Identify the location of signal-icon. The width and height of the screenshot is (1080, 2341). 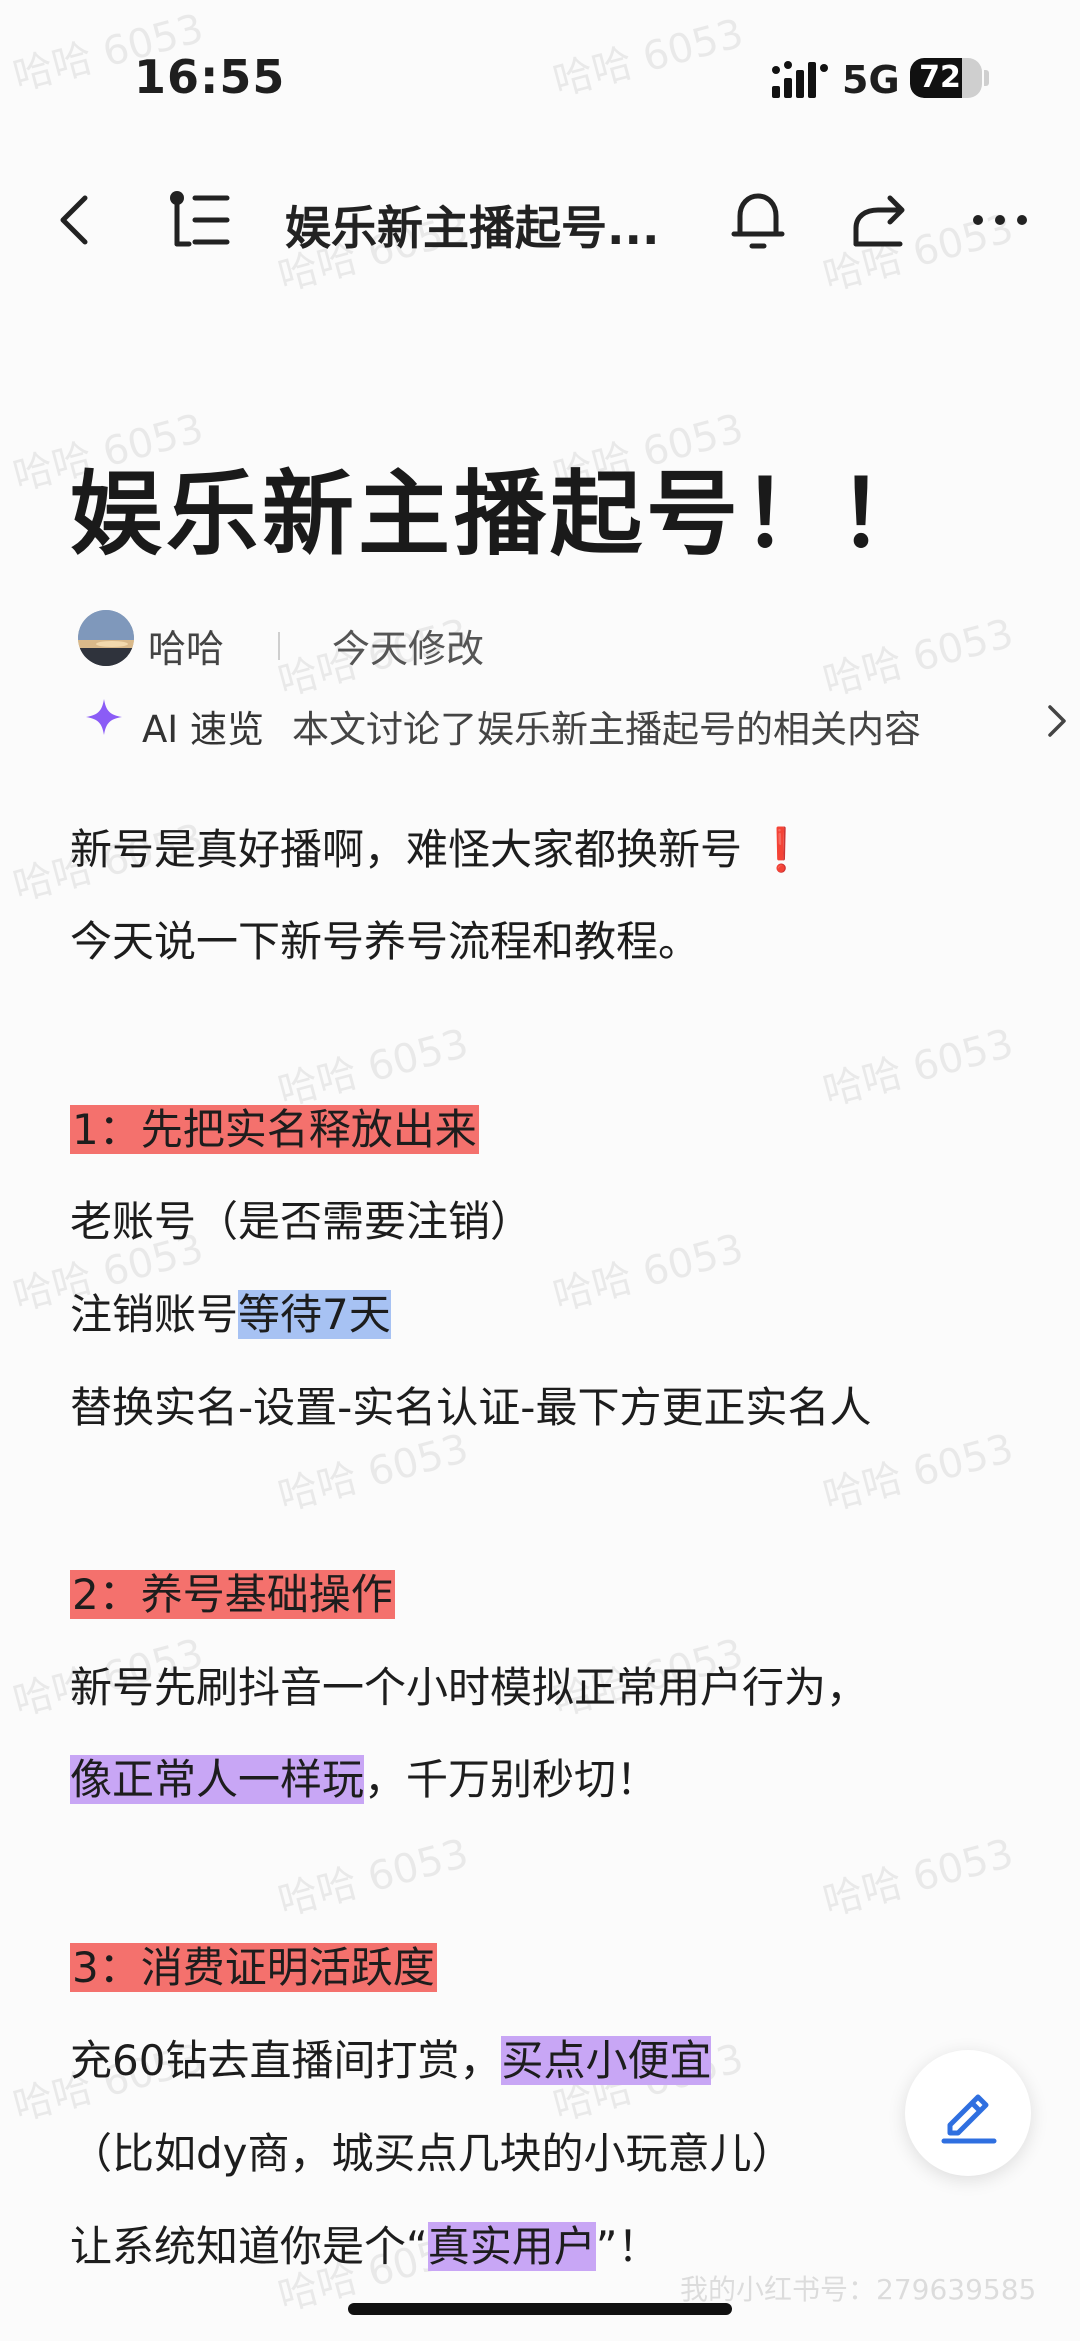
(800, 79).